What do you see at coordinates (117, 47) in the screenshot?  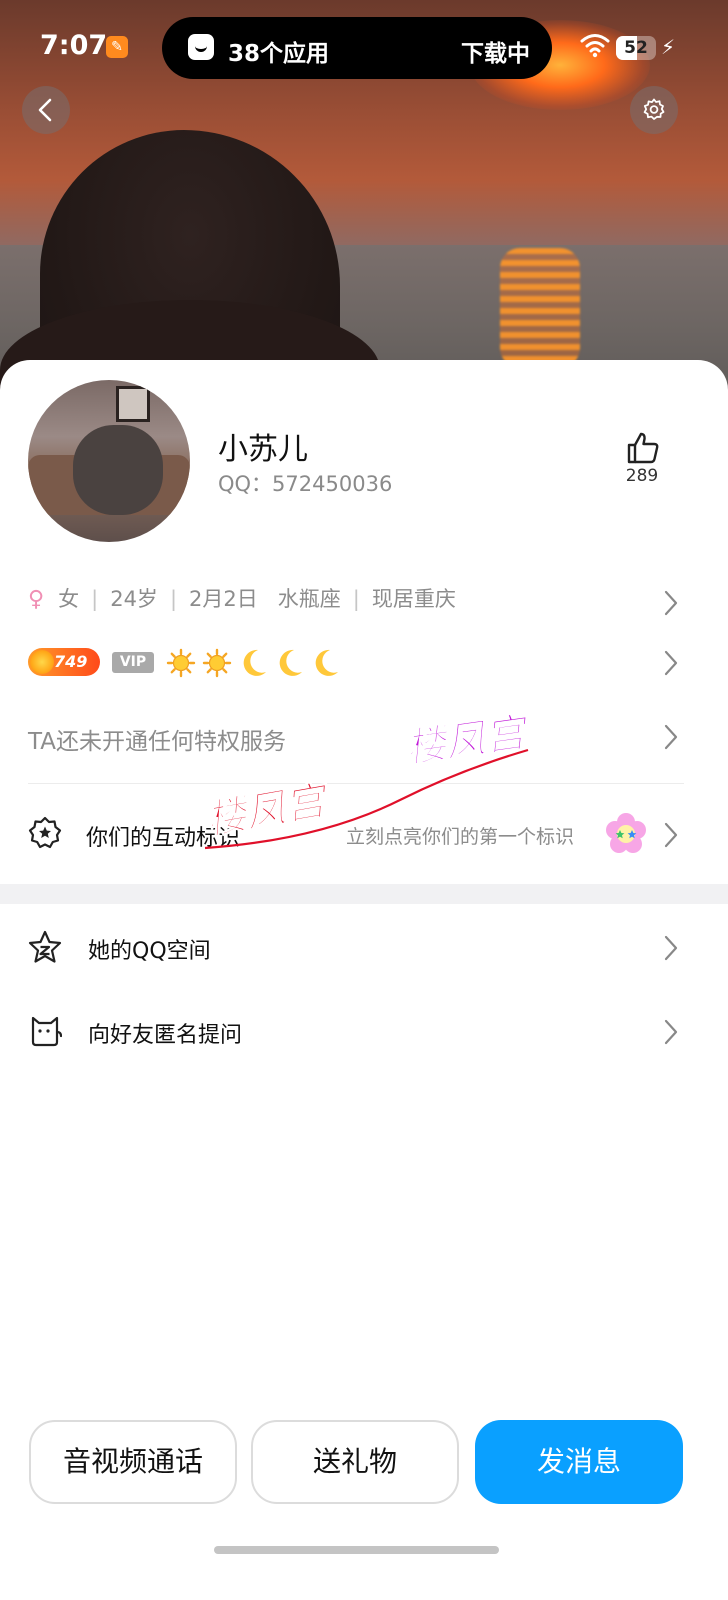 I see `notification-app-icon: ✎` at bounding box center [117, 47].